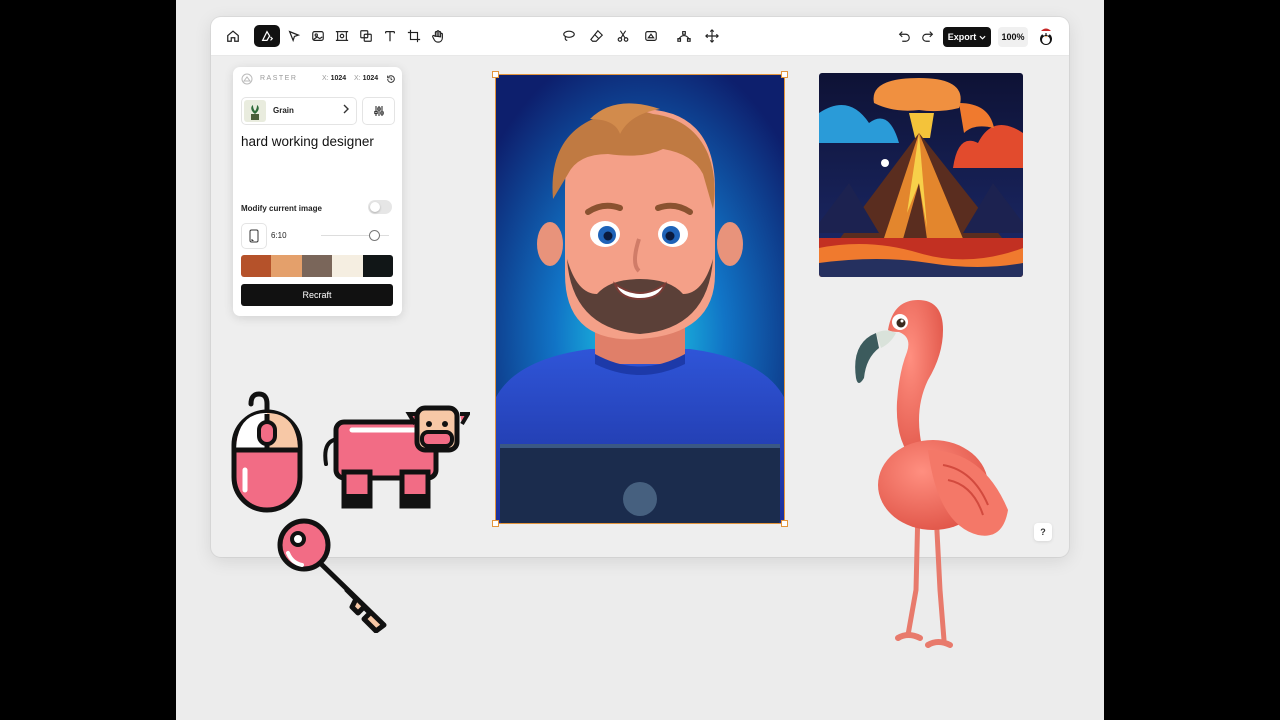  What do you see at coordinates (317, 79) in the screenshot?
I see `panel-header: RASTER X: 1024 X: 1024` at bounding box center [317, 79].